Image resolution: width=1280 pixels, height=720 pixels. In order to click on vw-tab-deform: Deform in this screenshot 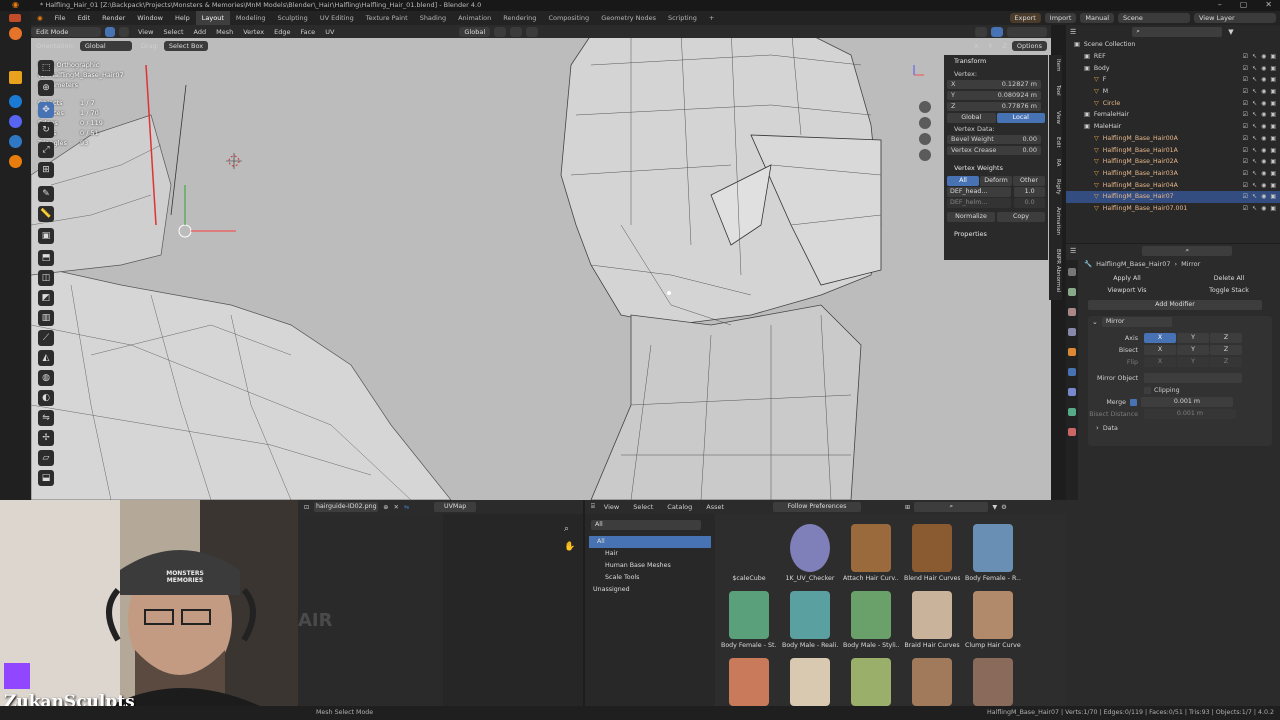, I will do `click(996, 180)`.